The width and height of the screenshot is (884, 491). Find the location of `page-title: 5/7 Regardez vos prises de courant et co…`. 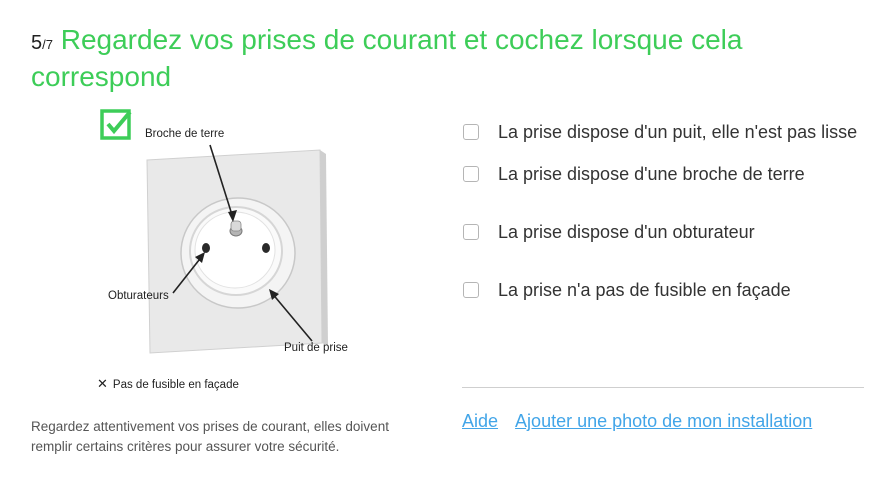

page-title: 5/7 Regardez vos prises de courant et co… is located at coordinates (446, 58).